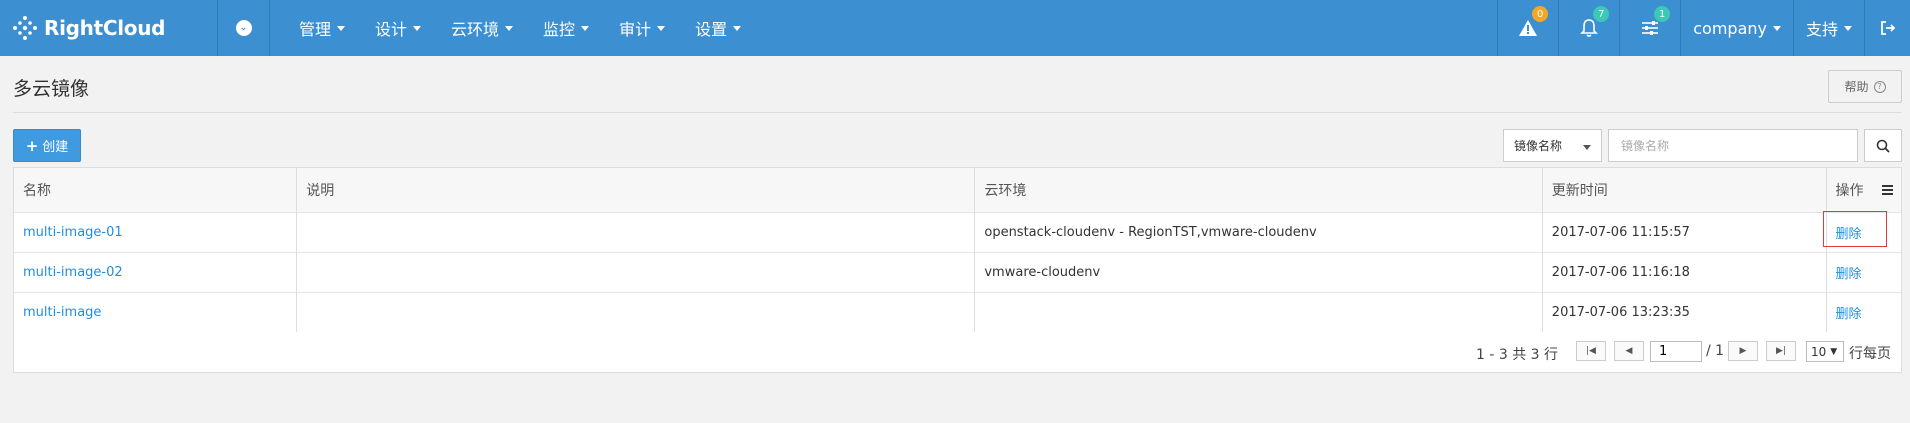  I want to click on notifications-badge: 7, so click(1601, 14).